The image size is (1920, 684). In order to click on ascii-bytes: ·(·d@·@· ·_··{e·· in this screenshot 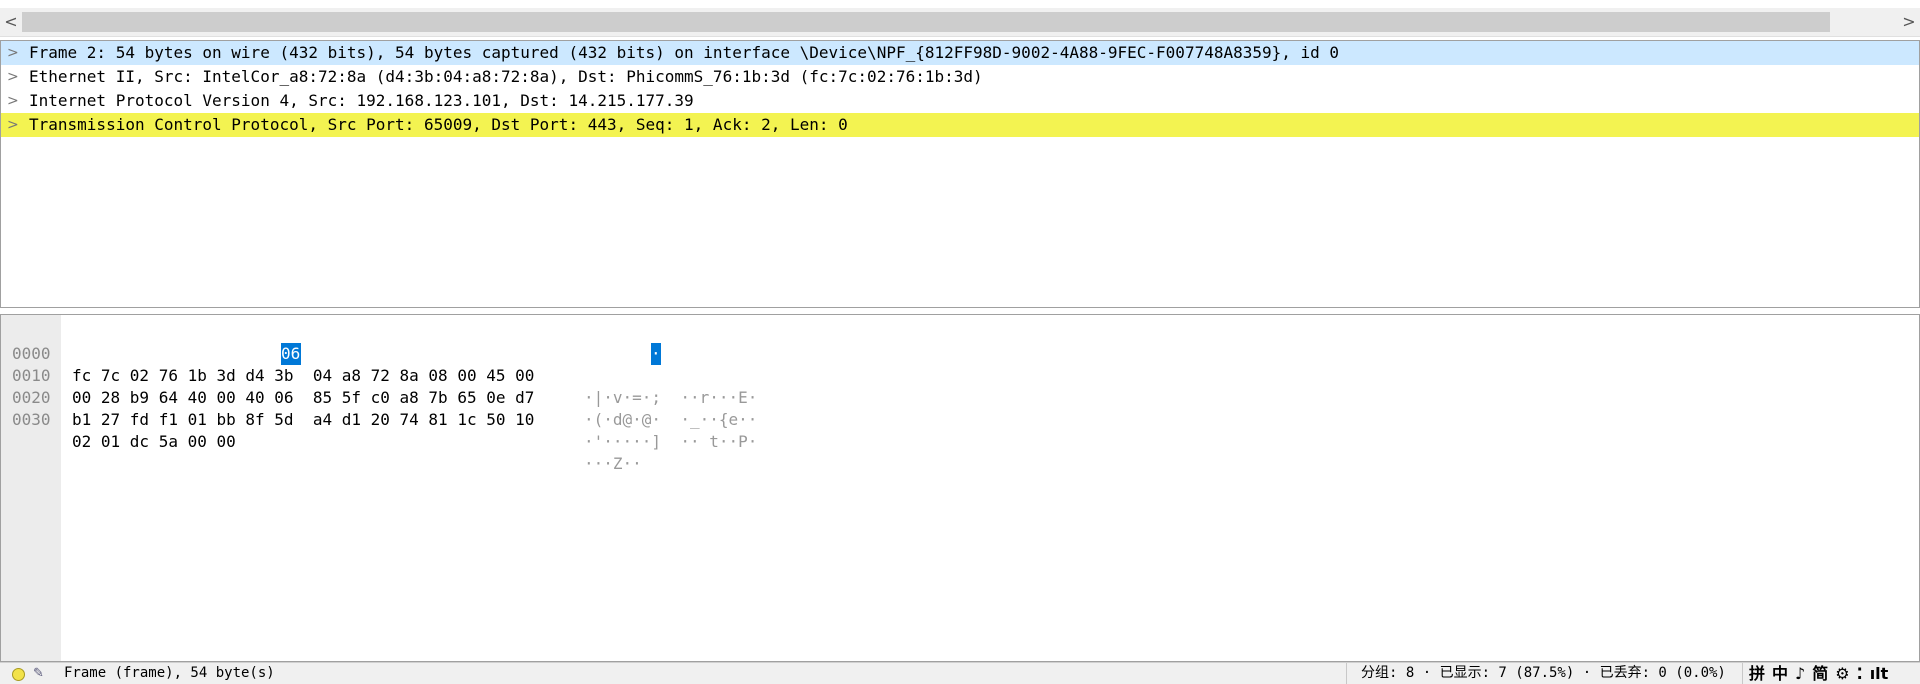, I will do `click(670, 420)`.